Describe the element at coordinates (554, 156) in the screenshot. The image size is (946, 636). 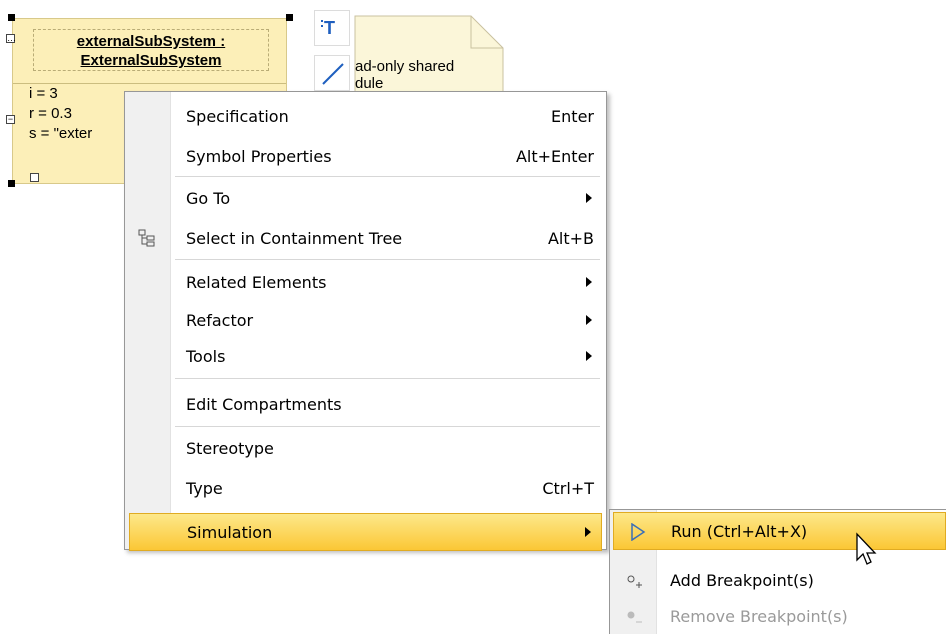
I see `menu-item-shortcut: Alt+Enter` at that location.